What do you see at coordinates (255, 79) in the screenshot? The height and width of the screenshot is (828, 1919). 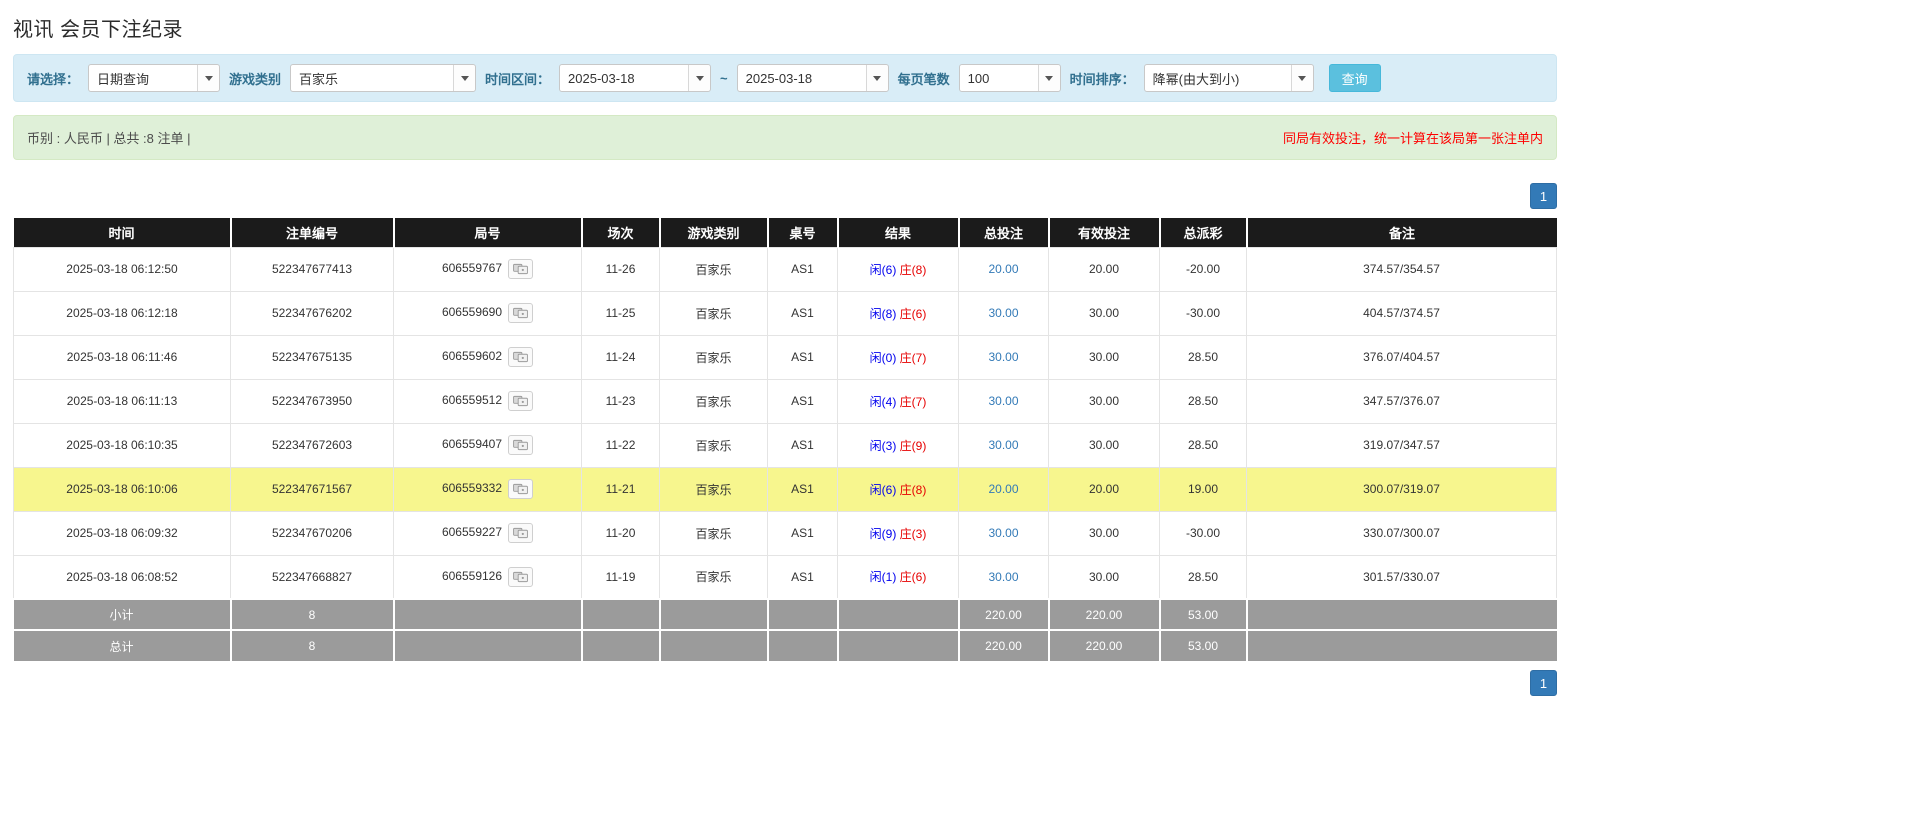 I see `game-type-label: 游戏类别` at bounding box center [255, 79].